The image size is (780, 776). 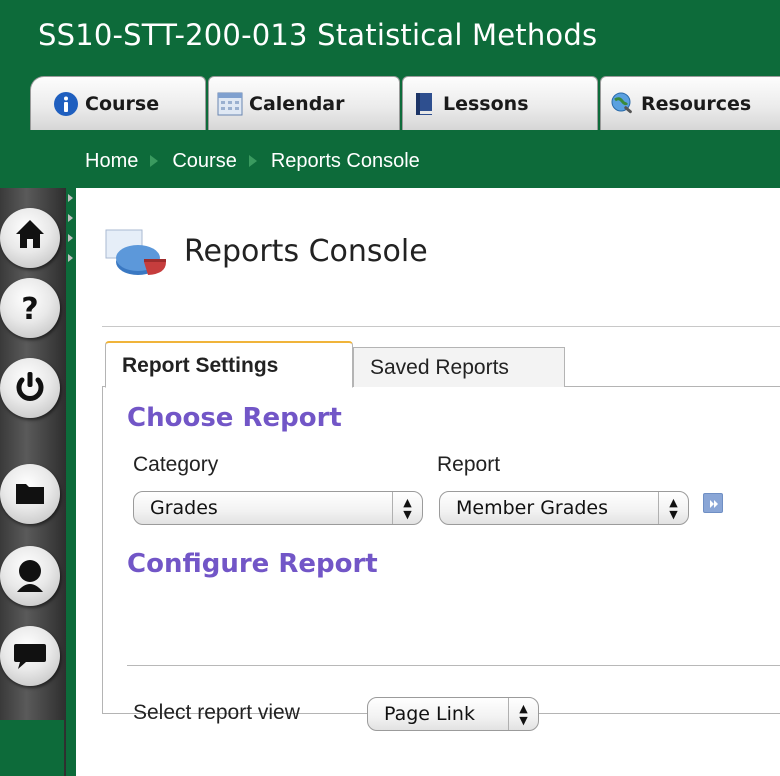 I want to click on tab-calendar: Calendar, so click(x=304, y=103).